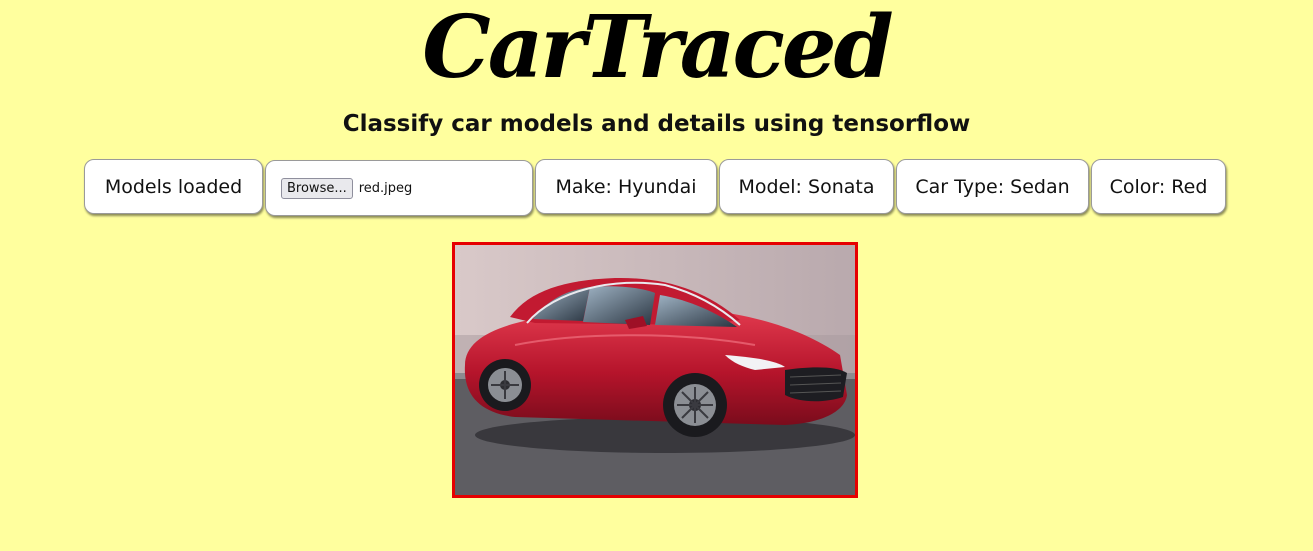 The height and width of the screenshot is (551, 1313). I want to click on make-result: Make: Hyundai, so click(626, 186).